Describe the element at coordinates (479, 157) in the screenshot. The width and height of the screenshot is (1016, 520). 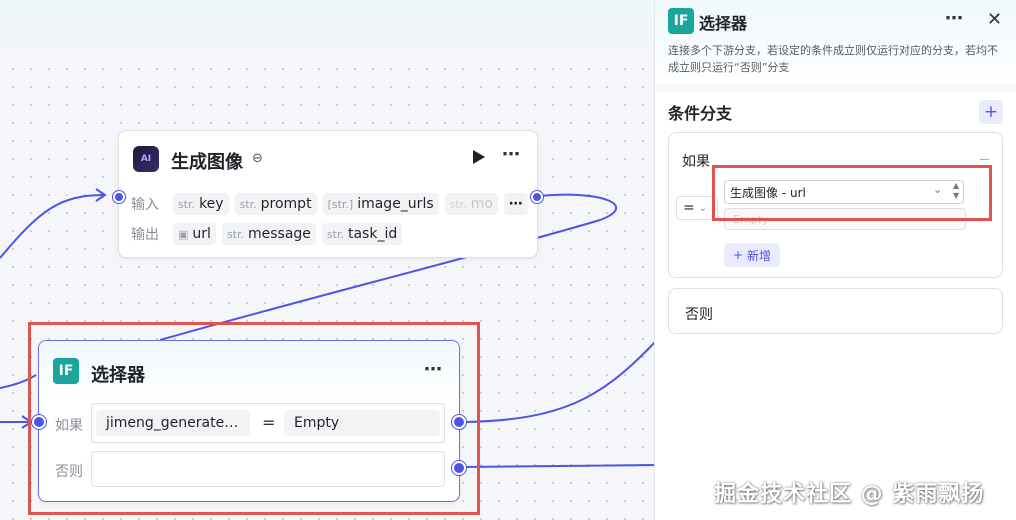
I see `run-icon` at that location.